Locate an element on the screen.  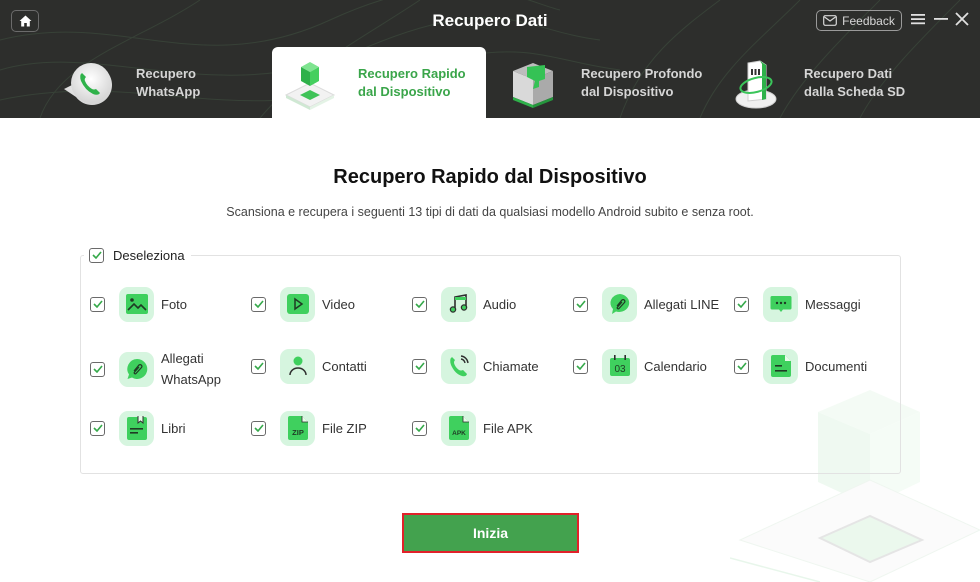
data-type-item-audio: Audio is located at coordinates (464, 304).